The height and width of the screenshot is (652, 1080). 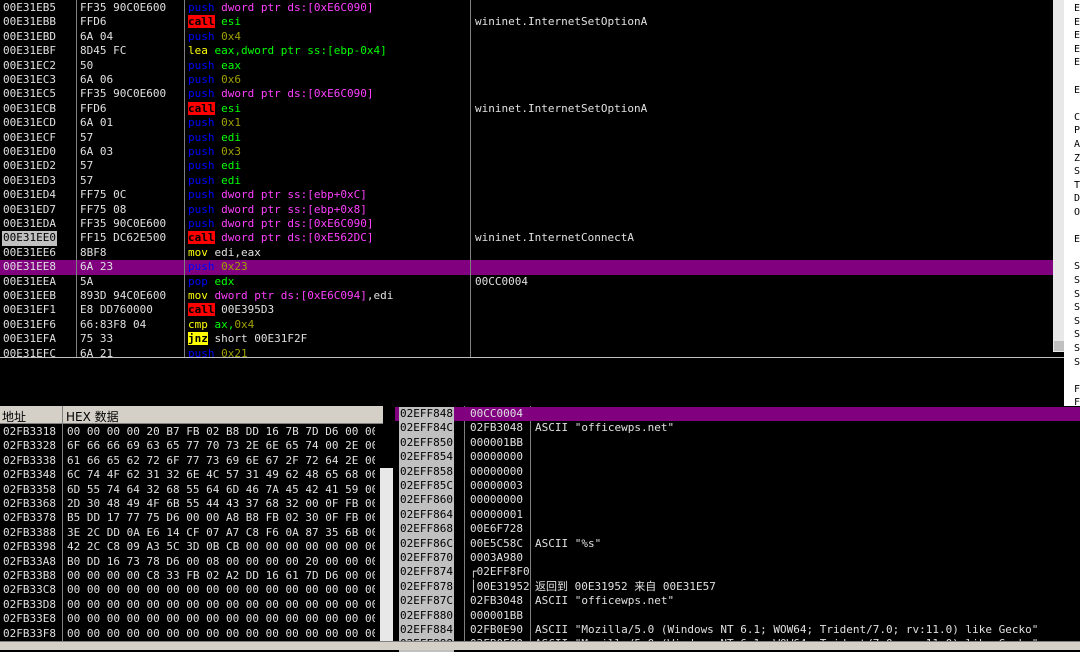 I want to click on dump-header-hex: HEX 数据, so click(x=92, y=416).